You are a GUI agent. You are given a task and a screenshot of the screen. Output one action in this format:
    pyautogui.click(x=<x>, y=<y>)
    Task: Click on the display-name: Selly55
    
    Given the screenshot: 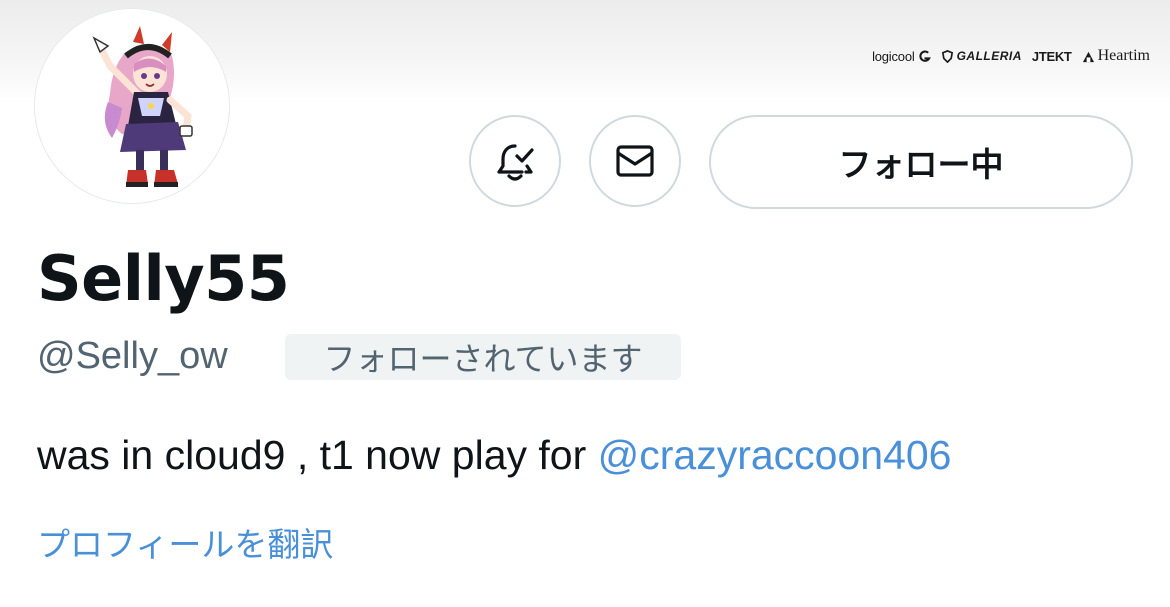 What is the action you would take?
    pyautogui.click(x=163, y=278)
    